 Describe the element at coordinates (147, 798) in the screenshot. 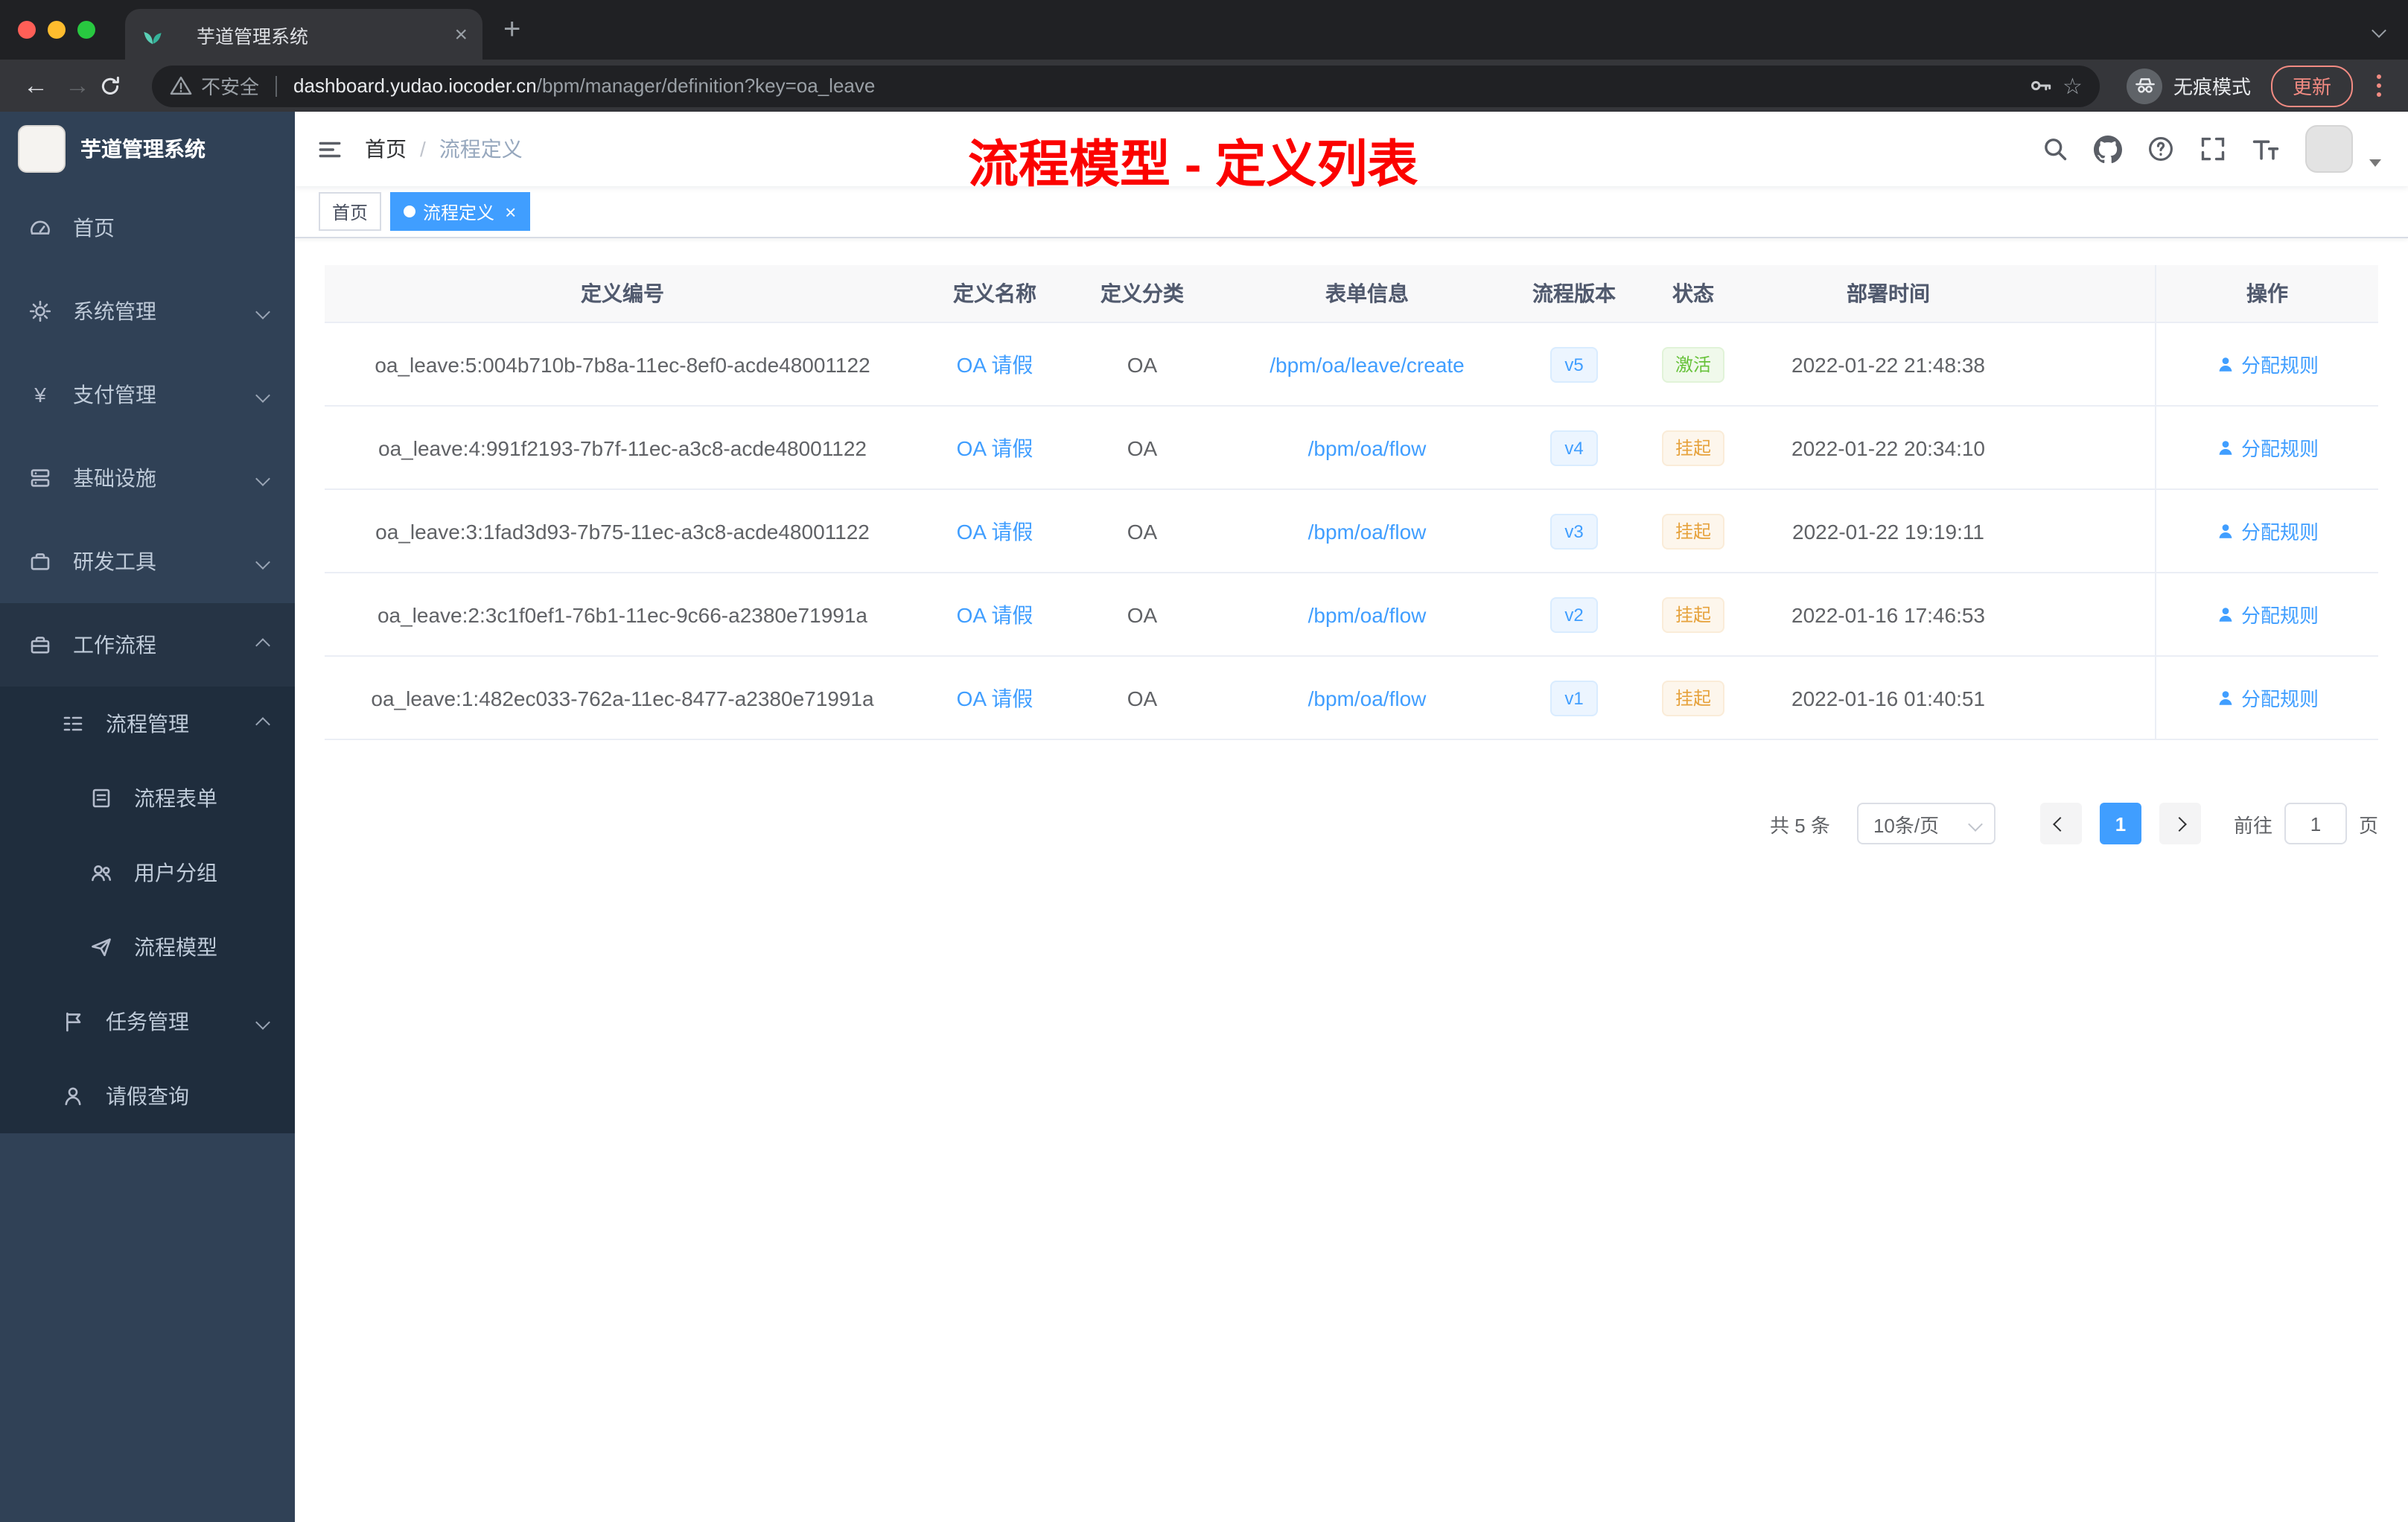

I see `sidebar-item-process-form: 流程表单` at that location.